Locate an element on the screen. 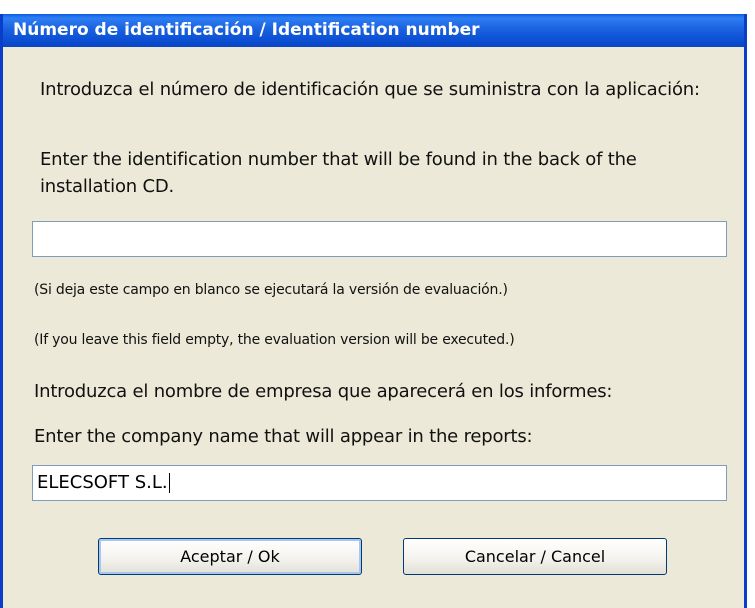  ok-button: Aceptar / Ok is located at coordinates (230, 556).